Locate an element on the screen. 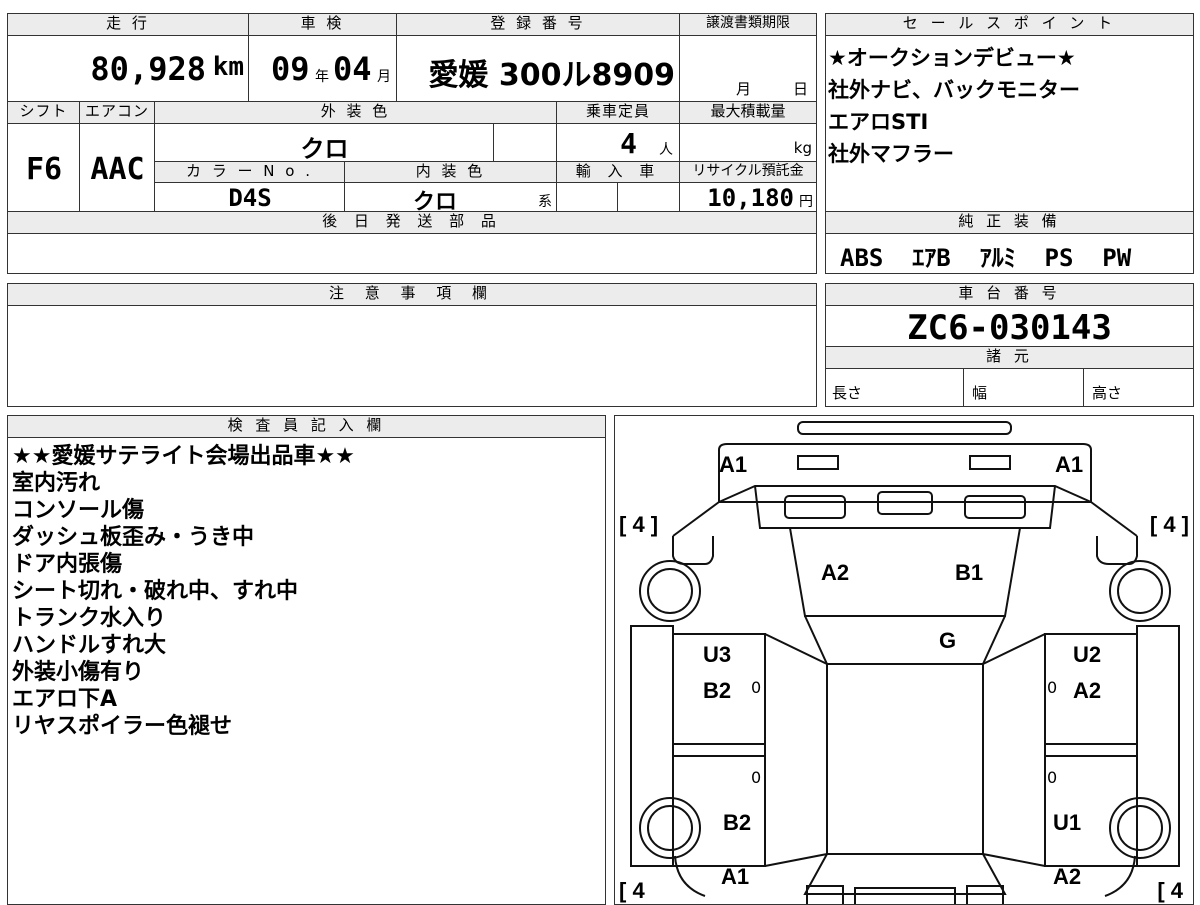 This screenshot has width=1200, height=905. left-front-corner is located at coordinates (696, 519).